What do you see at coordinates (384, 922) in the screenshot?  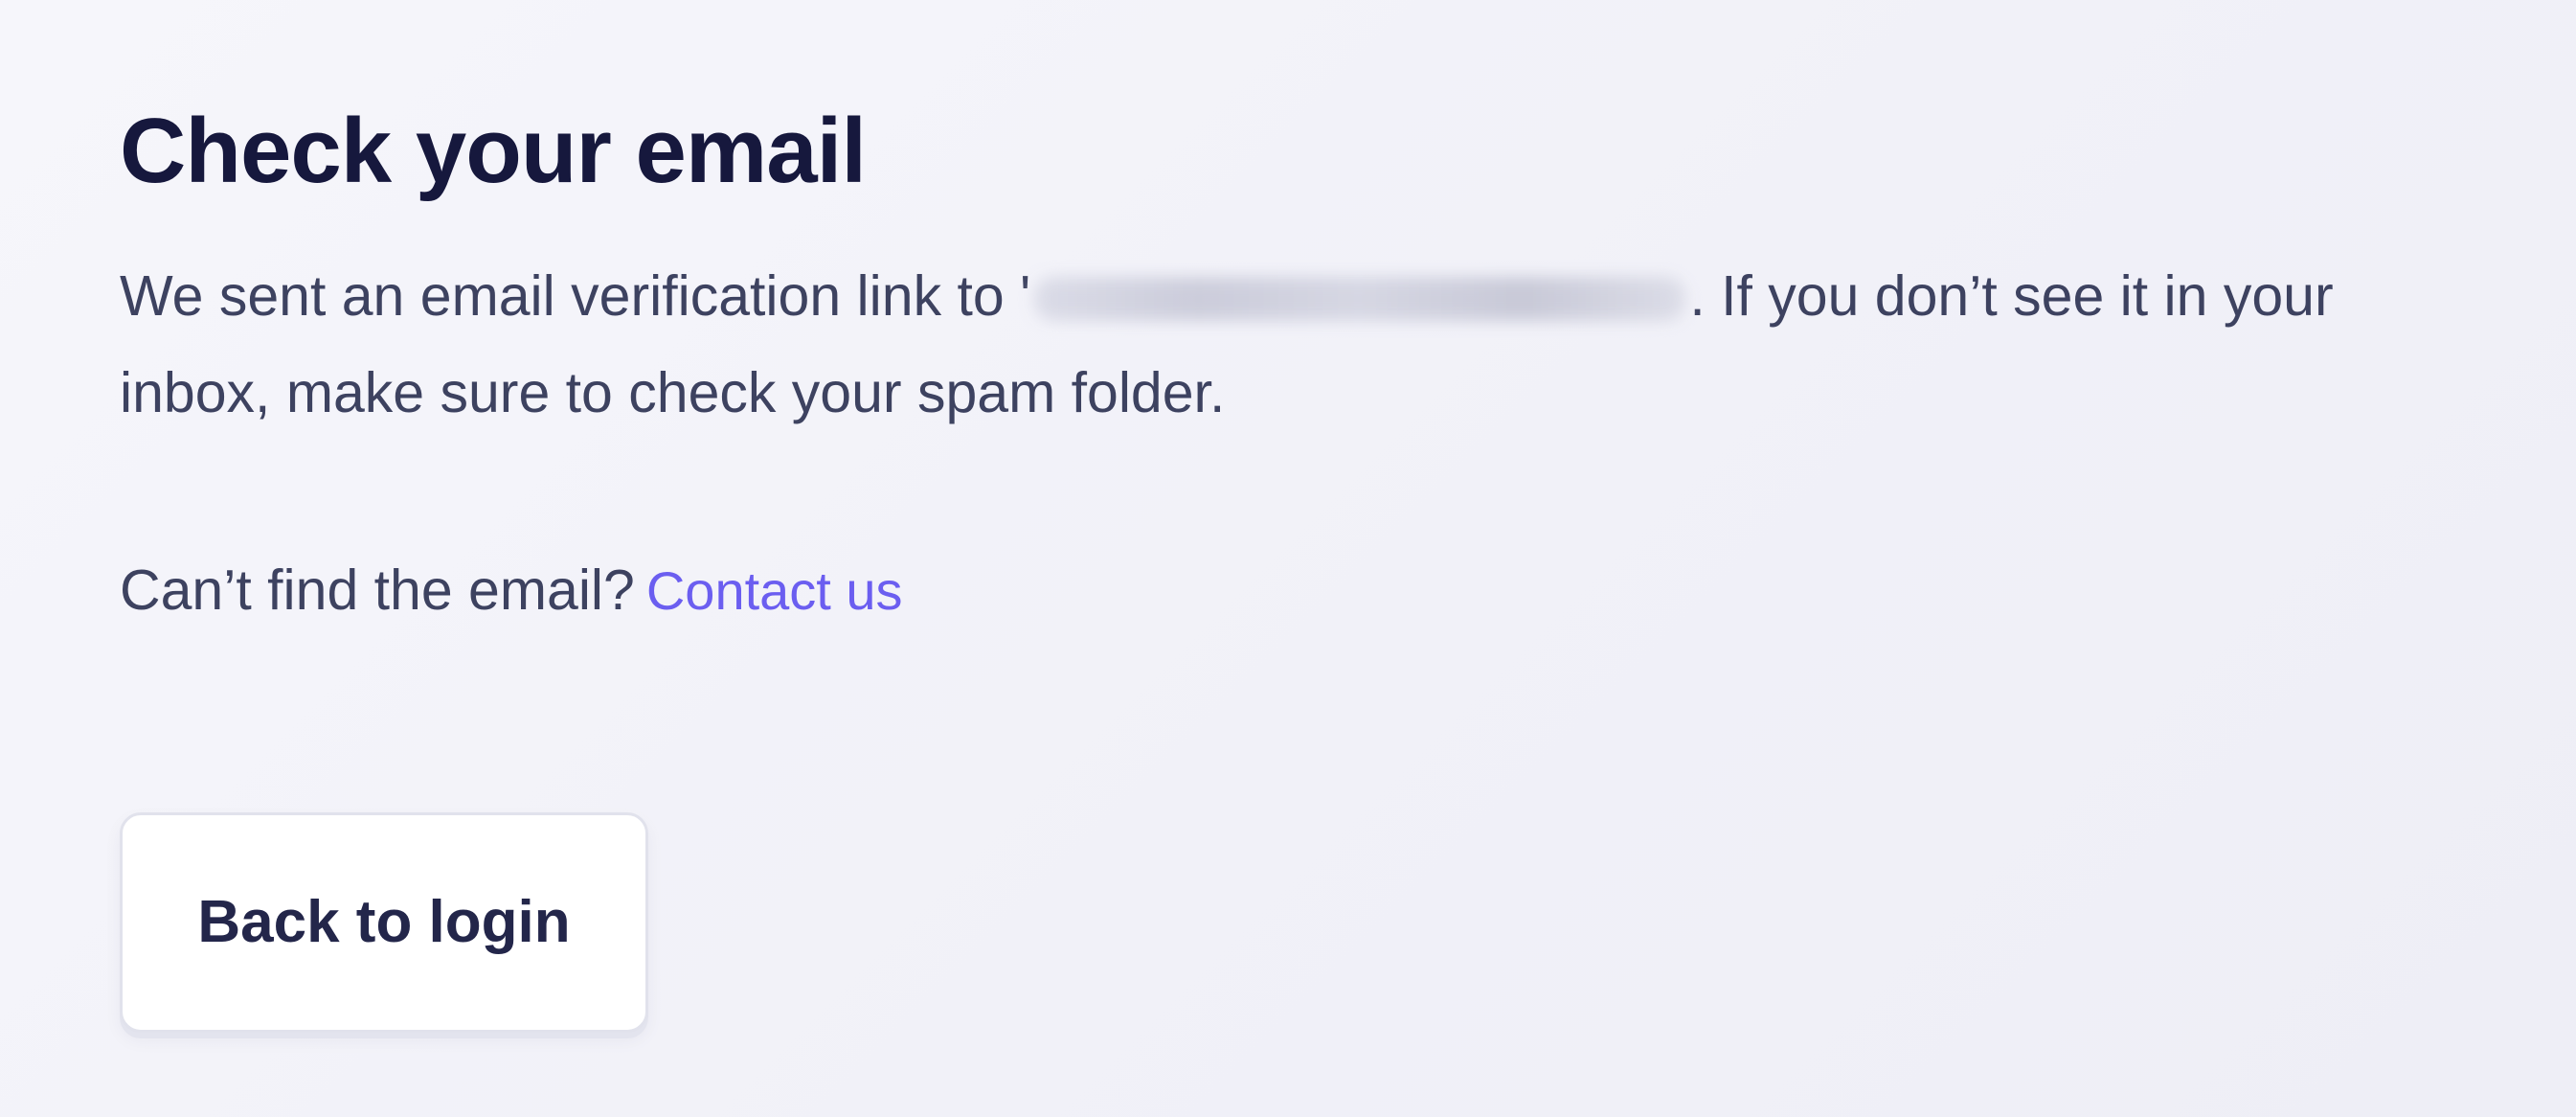 I see `back-to-login-button: Back to login` at bounding box center [384, 922].